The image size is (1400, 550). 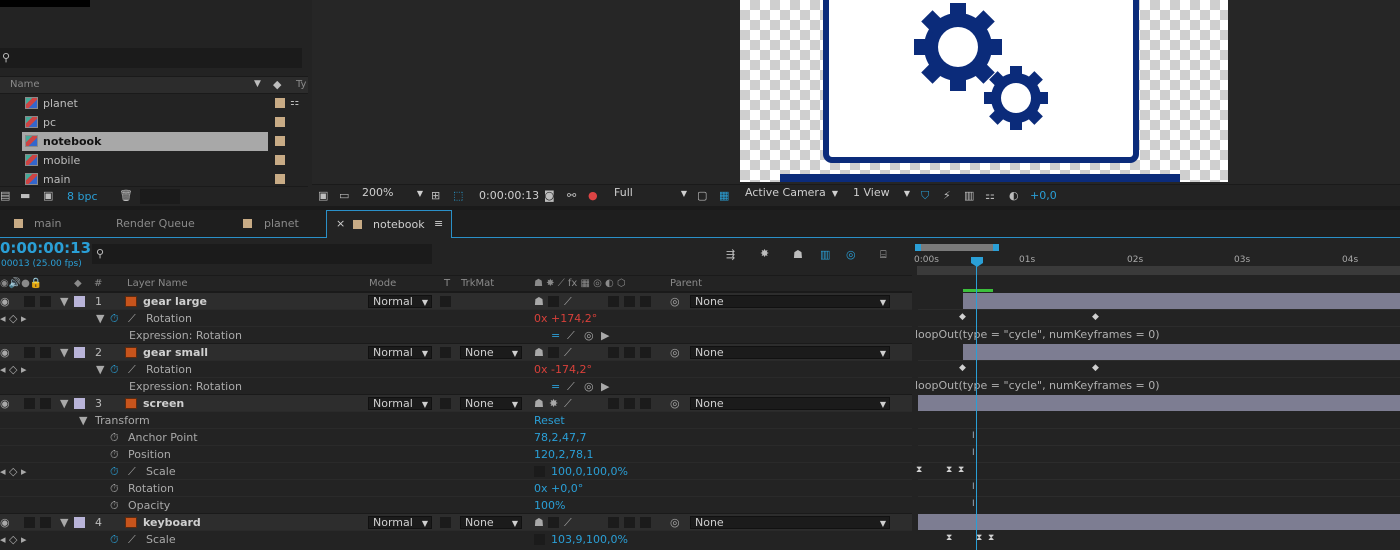 What do you see at coordinates (5, 195) in the screenshot?
I see `interpret-footage-icon: ▤` at bounding box center [5, 195].